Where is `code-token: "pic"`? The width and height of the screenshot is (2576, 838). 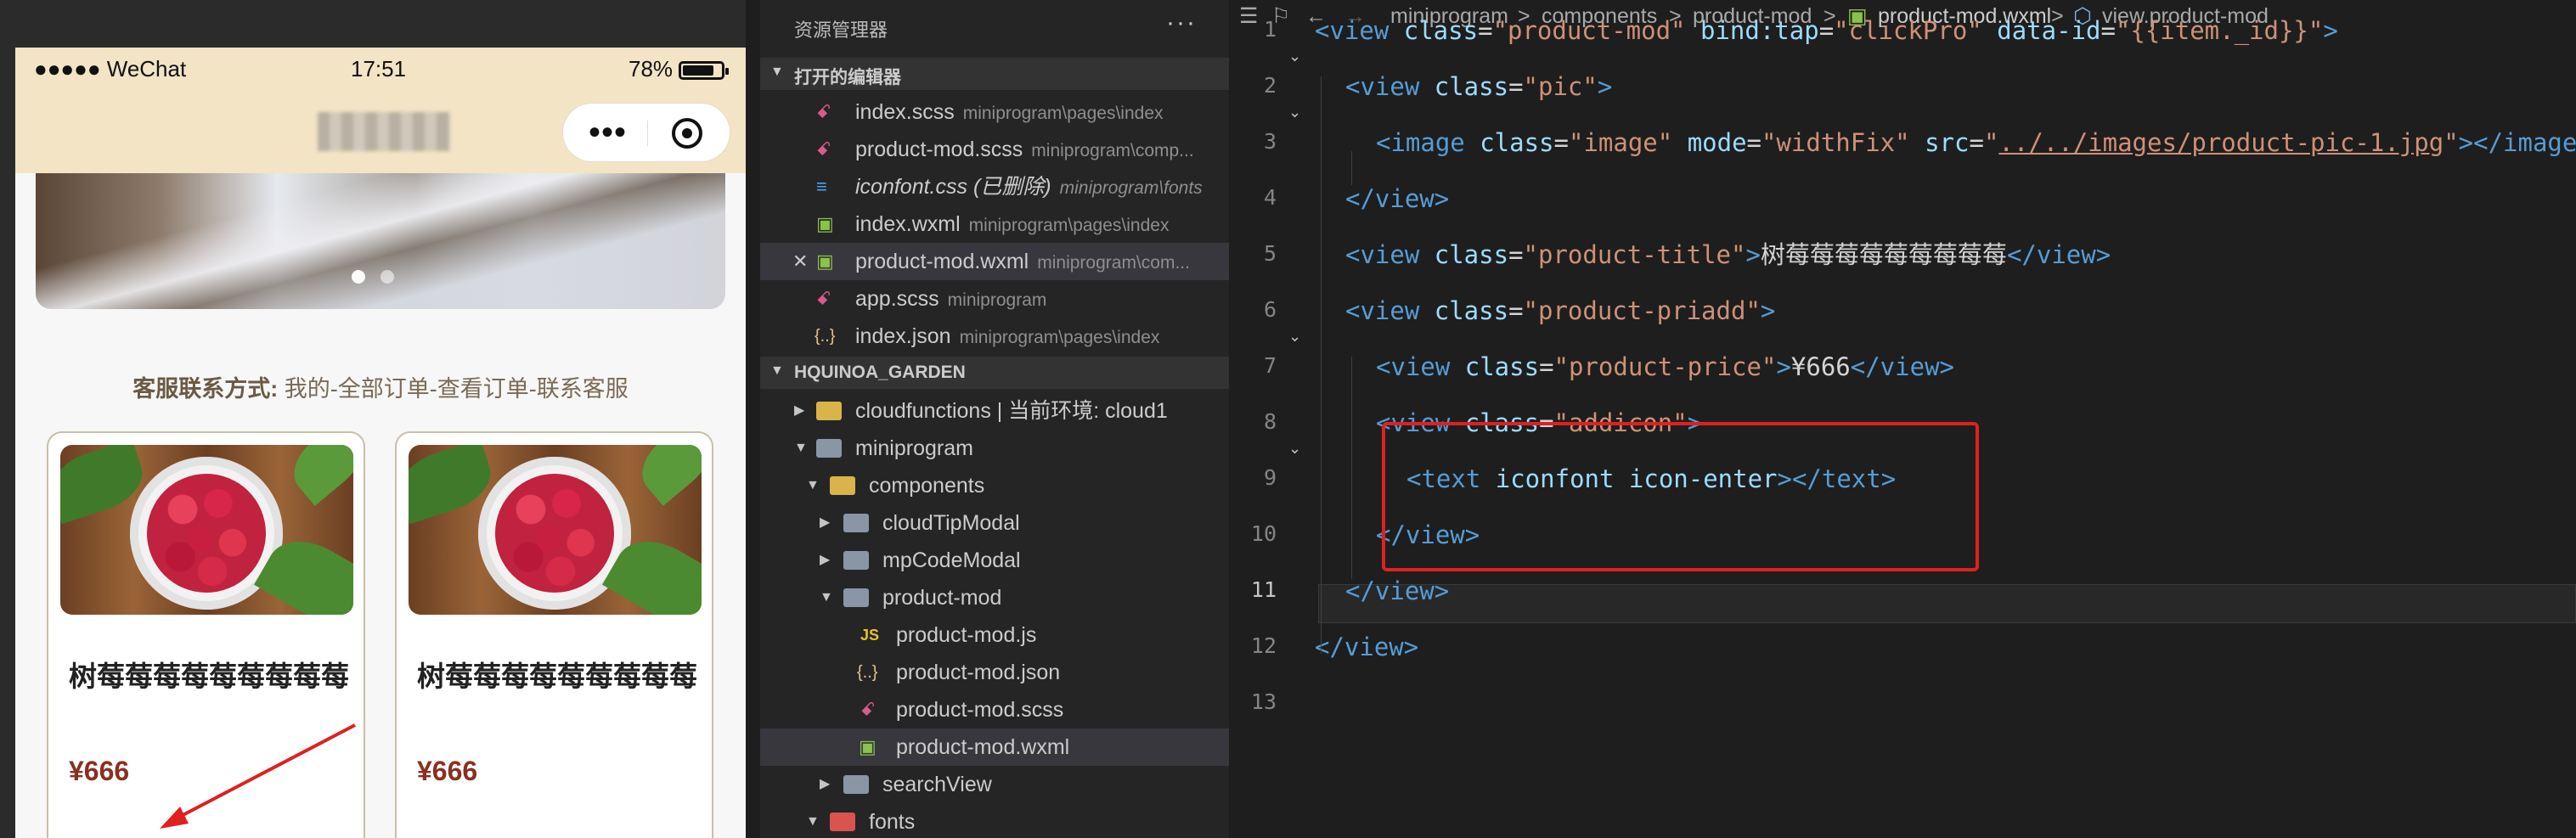 code-token: "pic" is located at coordinates (1560, 86).